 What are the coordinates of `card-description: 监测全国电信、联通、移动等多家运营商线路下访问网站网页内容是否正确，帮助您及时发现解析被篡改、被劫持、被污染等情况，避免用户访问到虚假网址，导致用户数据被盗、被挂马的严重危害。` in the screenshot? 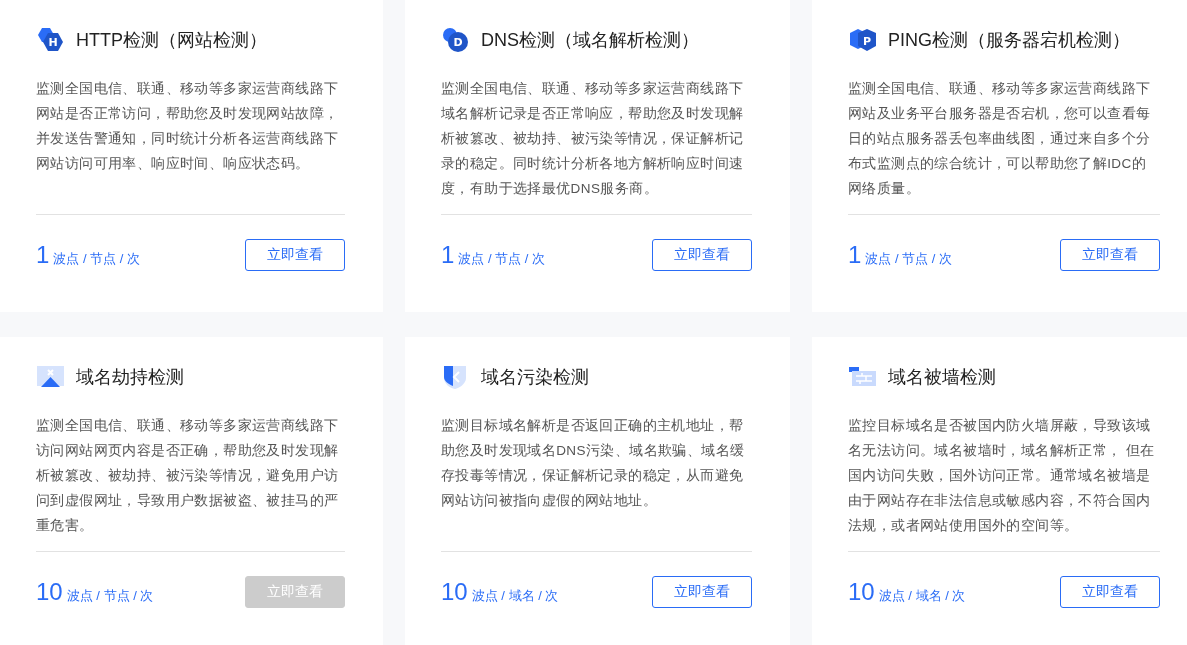 It's located at (188, 476).